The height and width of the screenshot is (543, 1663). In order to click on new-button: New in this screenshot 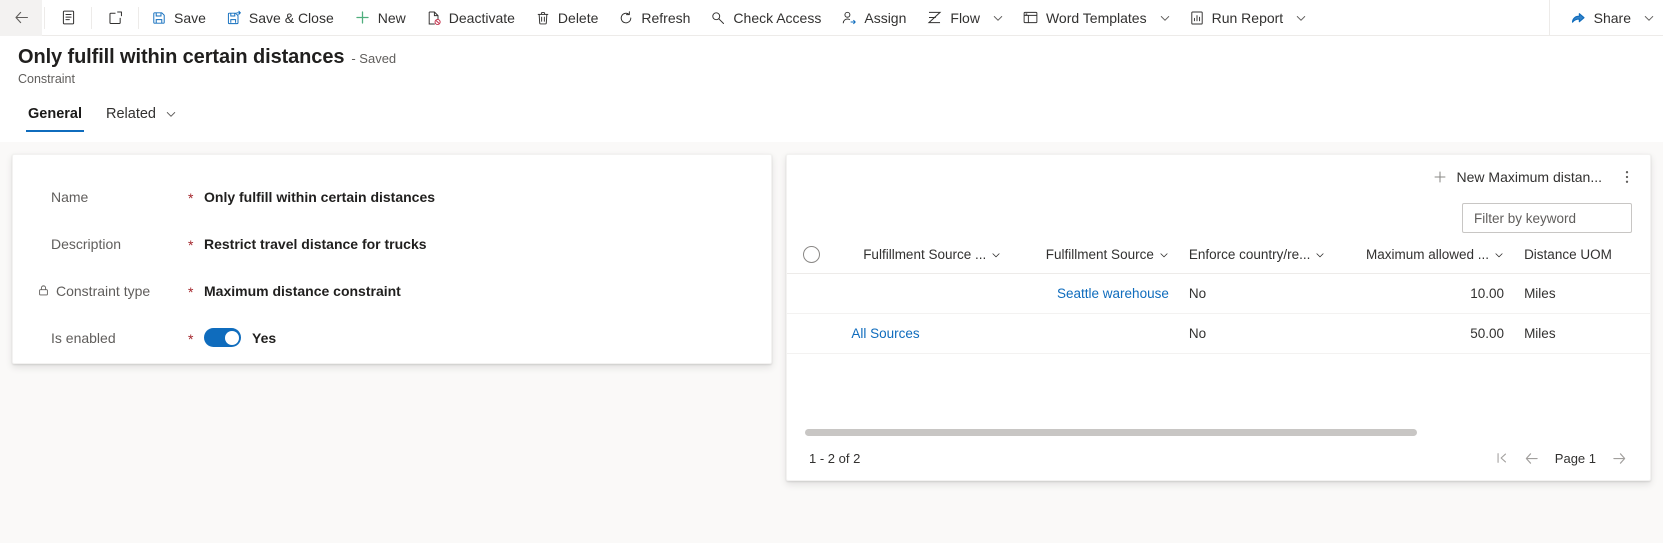, I will do `click(380, 18)`.